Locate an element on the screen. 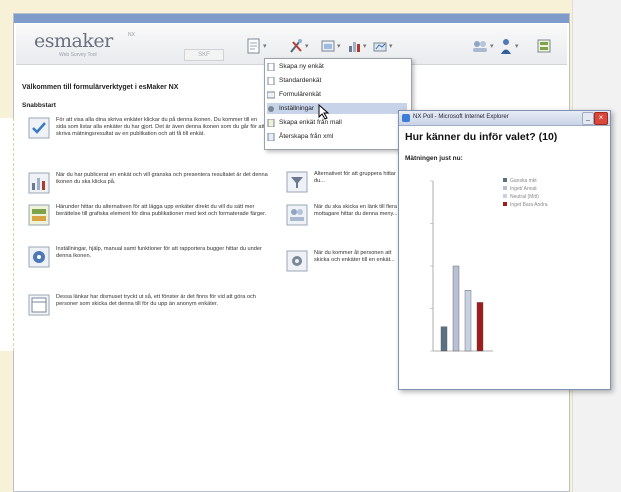 This screenshot has height=492, width=621. users-button: ▾ is located at coordinates (482, 46).